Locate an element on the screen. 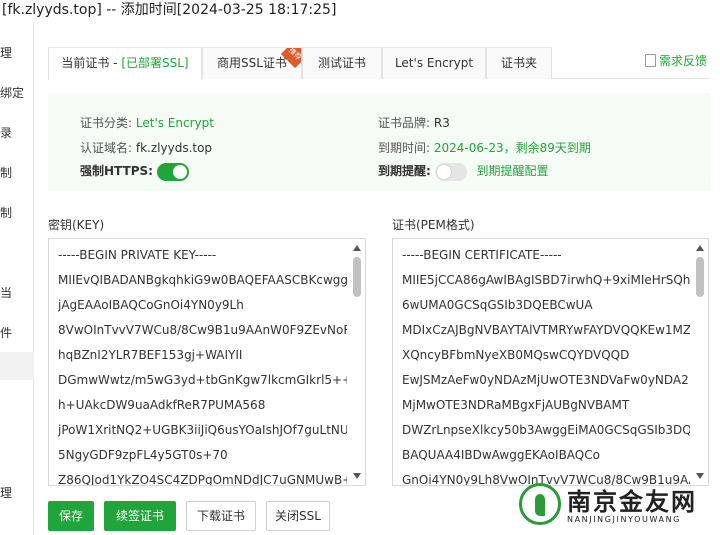 The image size is (720, 535). watermark: 南京金友网 NANJINGJINYOUWANG is located at coordinates (617, 506).